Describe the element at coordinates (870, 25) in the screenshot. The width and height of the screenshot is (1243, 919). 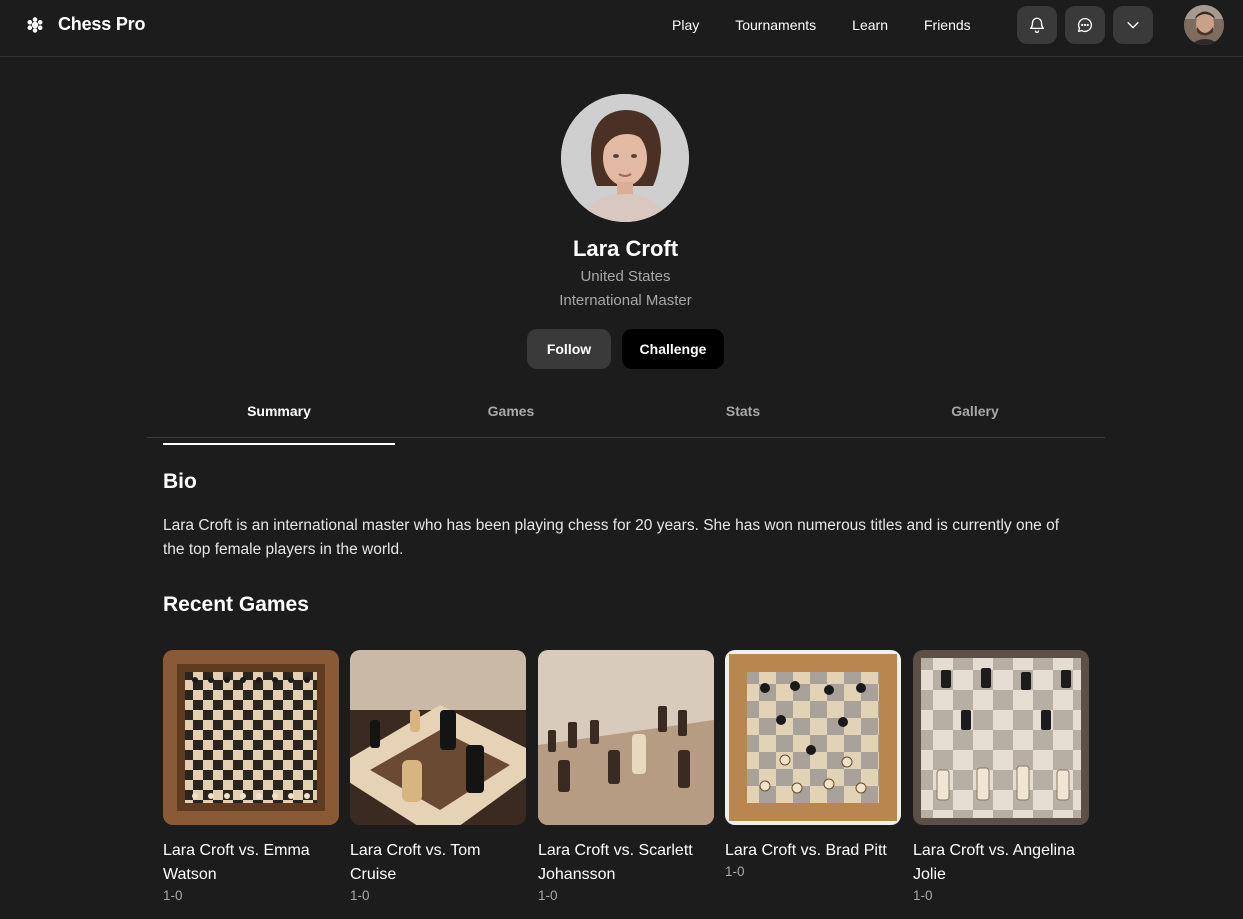
I see `nav-item-learn: Learn` at that location.